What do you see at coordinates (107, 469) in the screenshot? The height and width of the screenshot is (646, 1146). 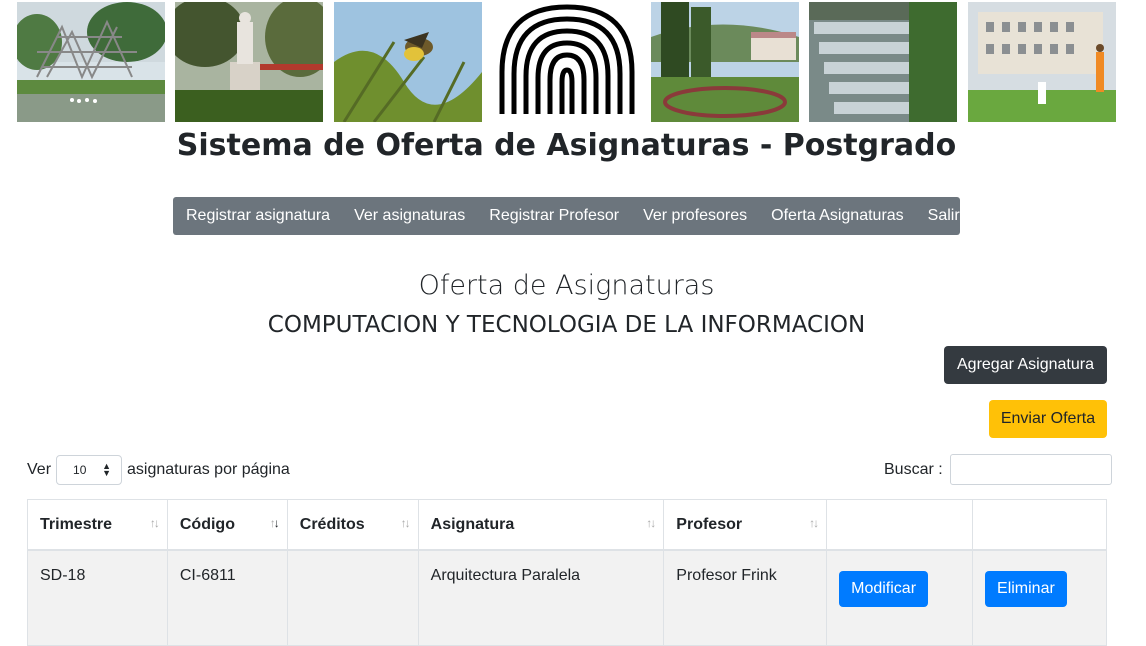 I see `select-arrows-icon: ▲ ▼` at bounding box center [107, 469].